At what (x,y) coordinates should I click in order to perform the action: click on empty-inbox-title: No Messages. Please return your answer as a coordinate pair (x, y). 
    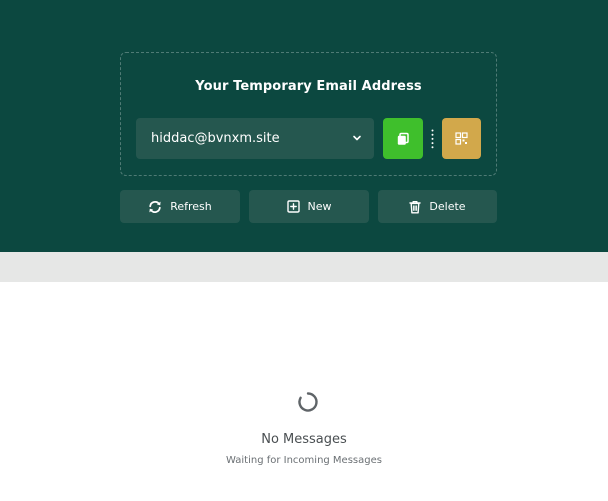
    Looking at the image, I should click on (304, 439).